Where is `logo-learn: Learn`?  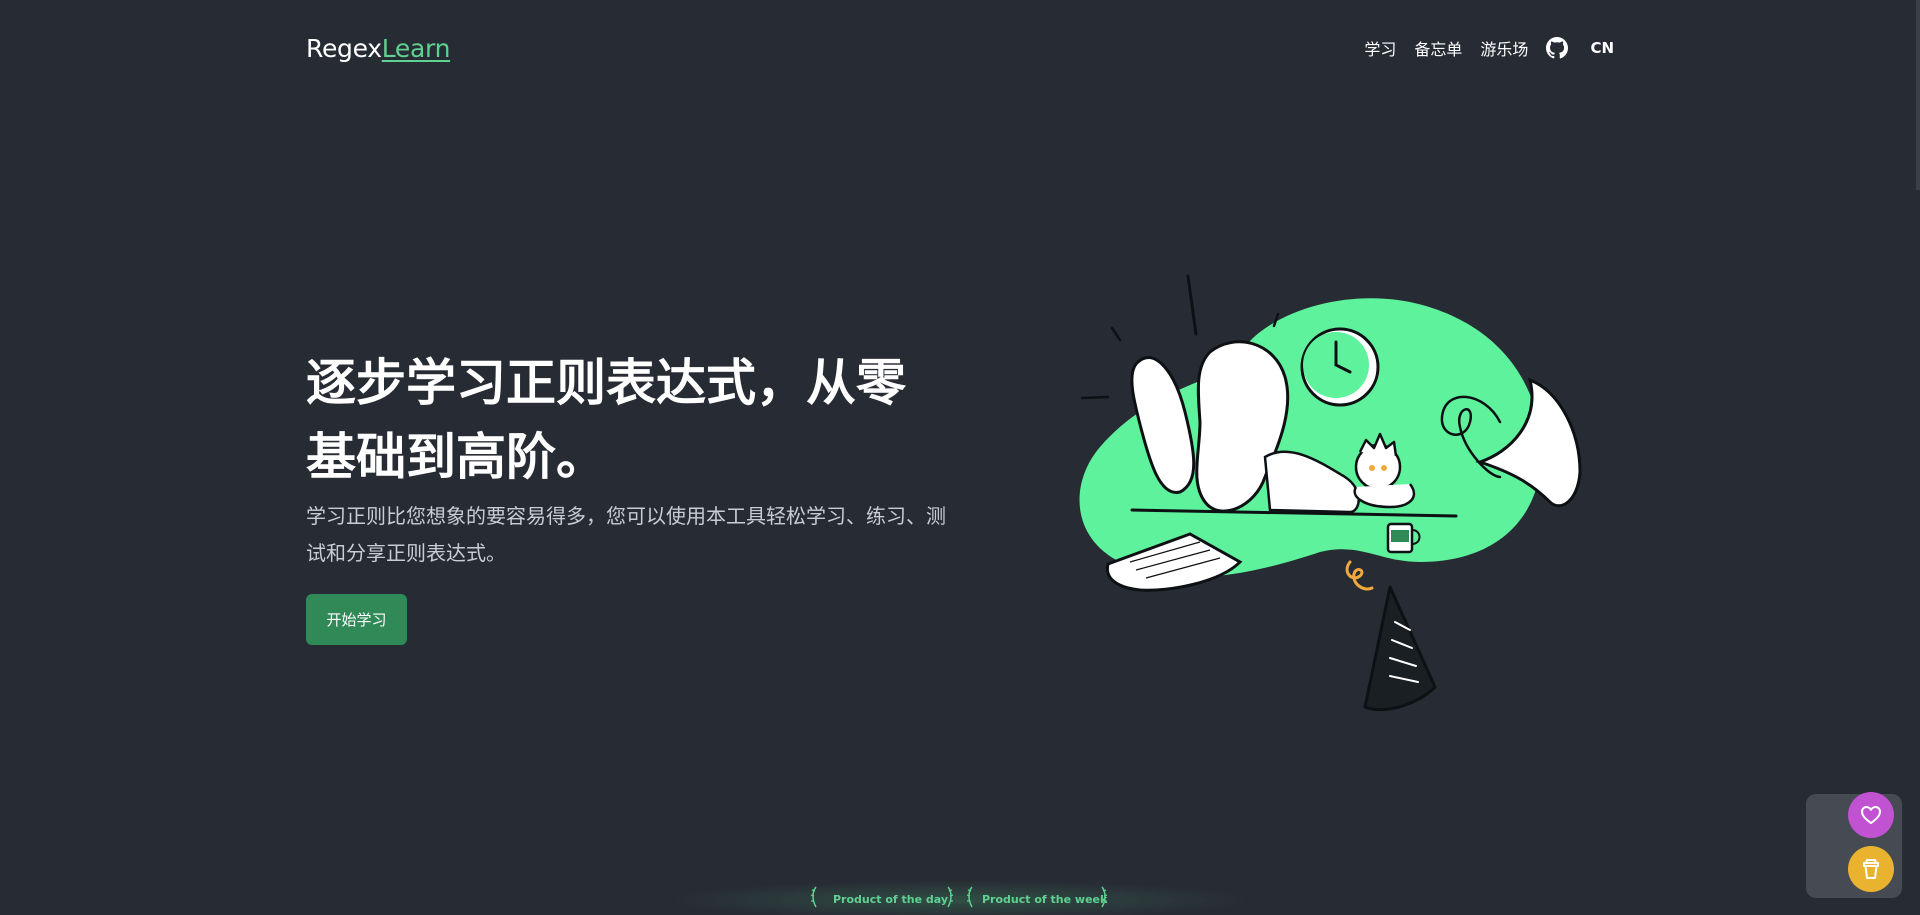
logo-learn: Learn is located at coordinates (416, 48).